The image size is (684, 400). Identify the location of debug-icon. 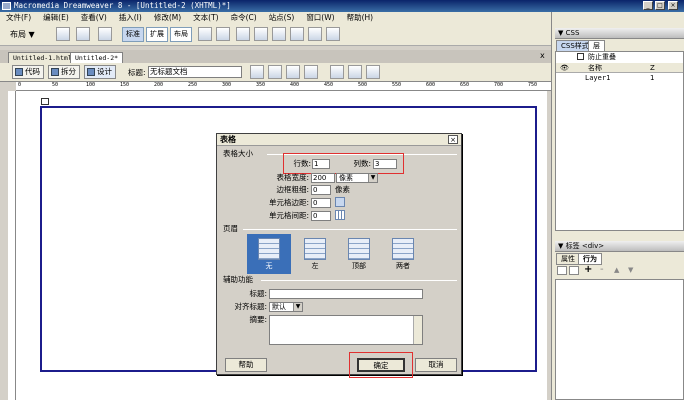
(293, 72).